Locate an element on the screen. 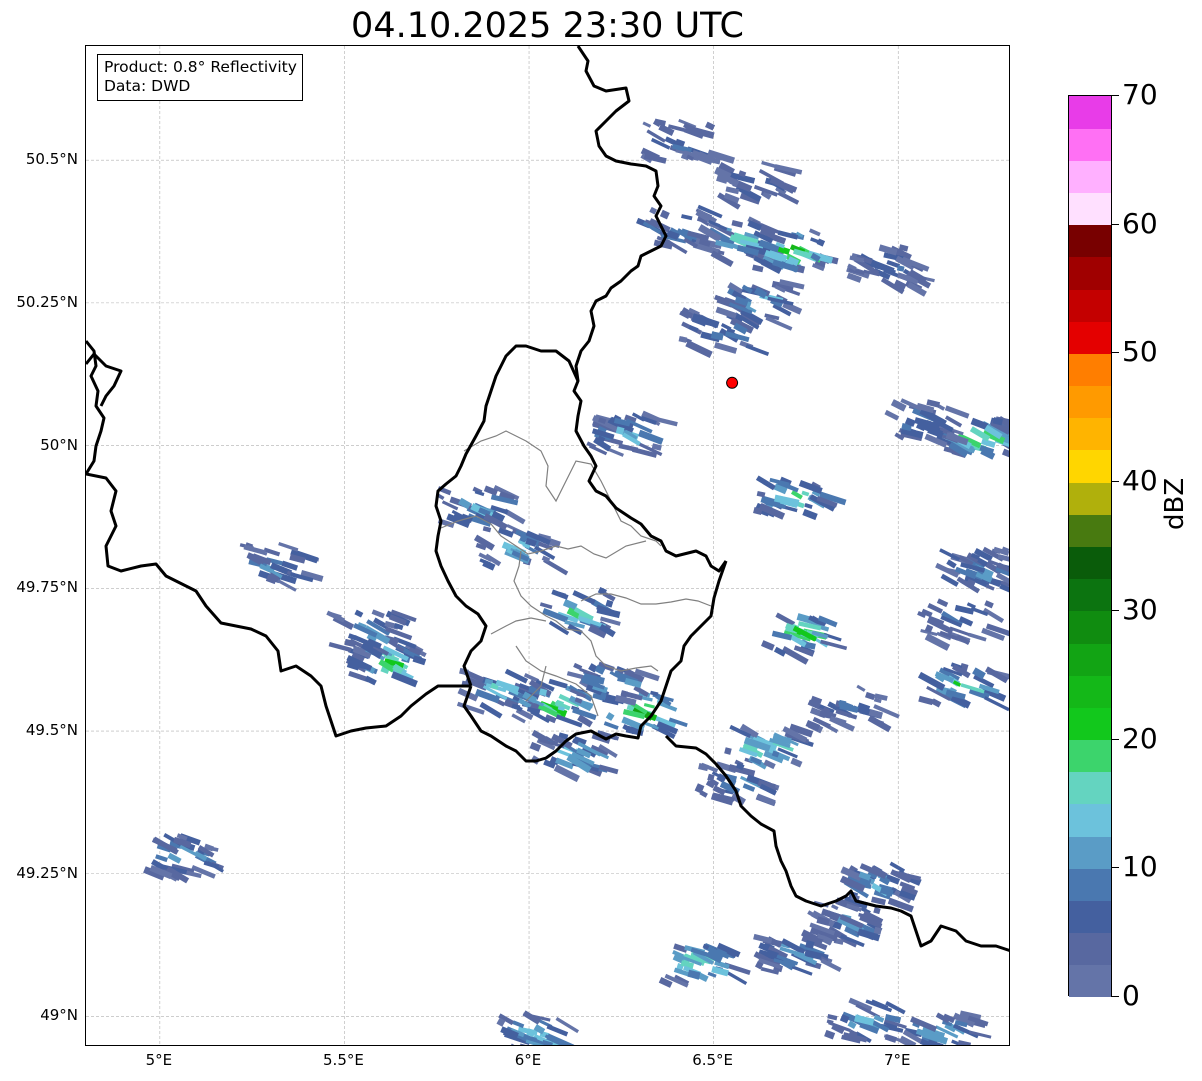  colorbar-tick-label: 40 is located at coordinates (1140, 481).